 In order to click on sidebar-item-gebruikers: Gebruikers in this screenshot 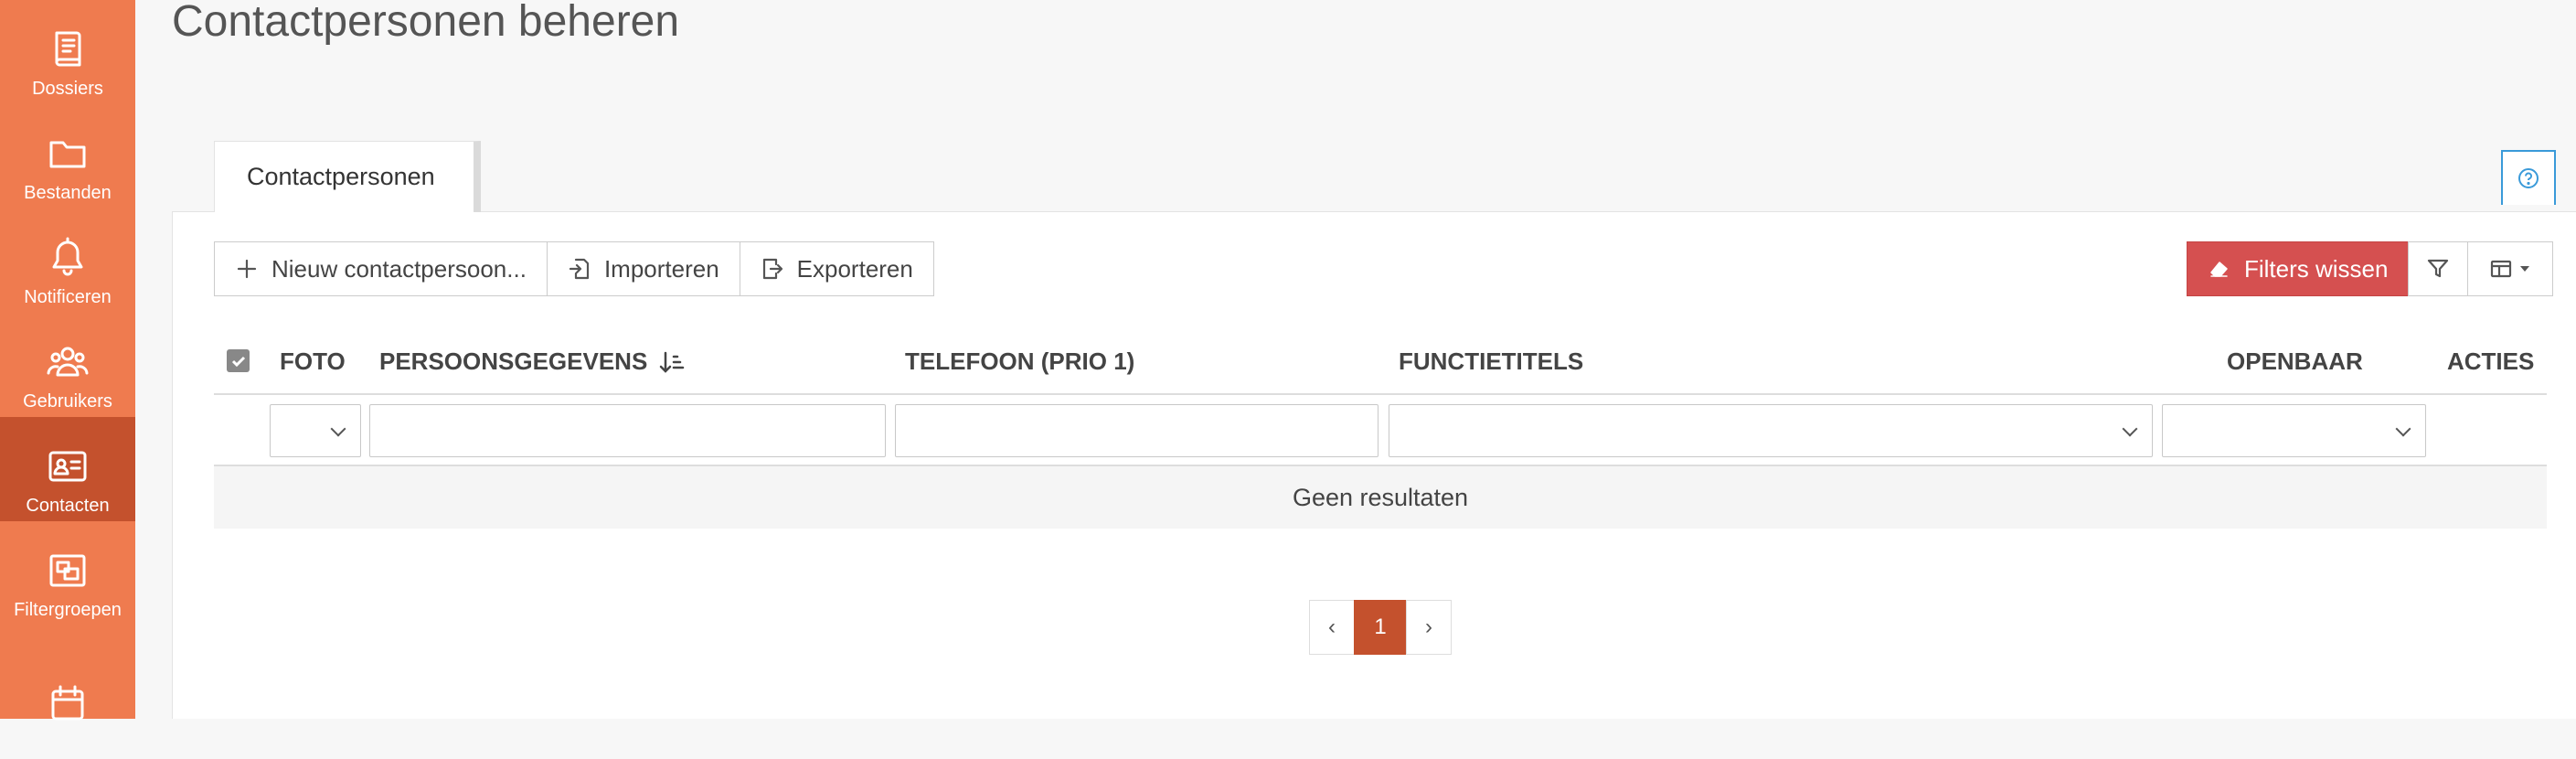, I will do `click(68, 365)`.